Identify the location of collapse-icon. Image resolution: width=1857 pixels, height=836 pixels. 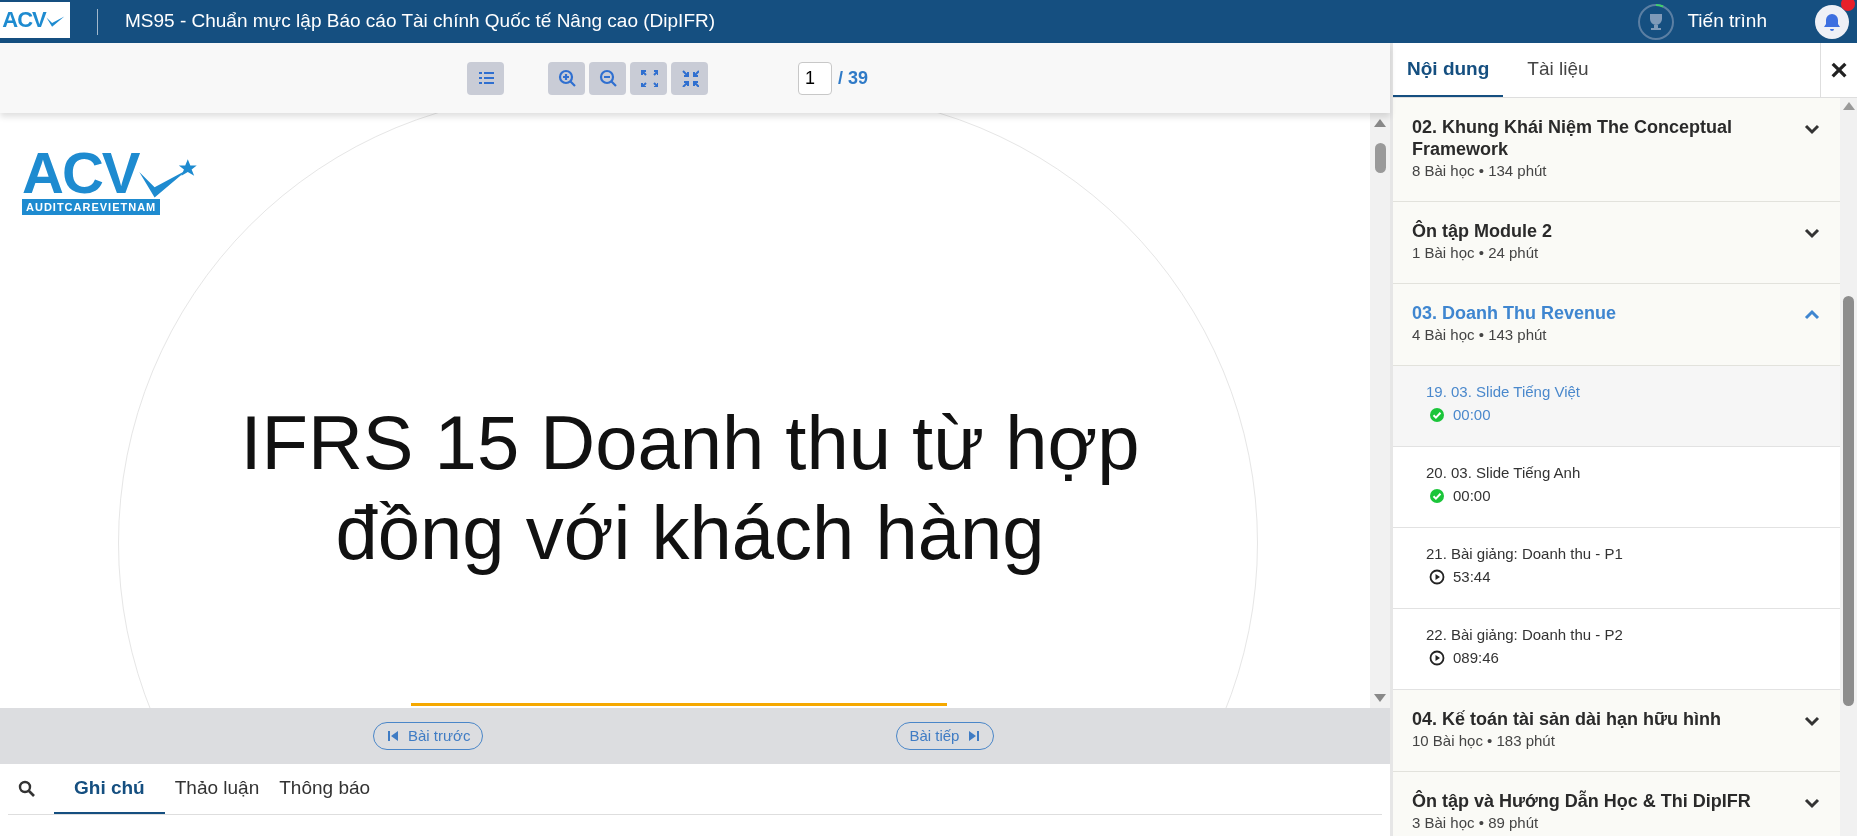
(689, 78).